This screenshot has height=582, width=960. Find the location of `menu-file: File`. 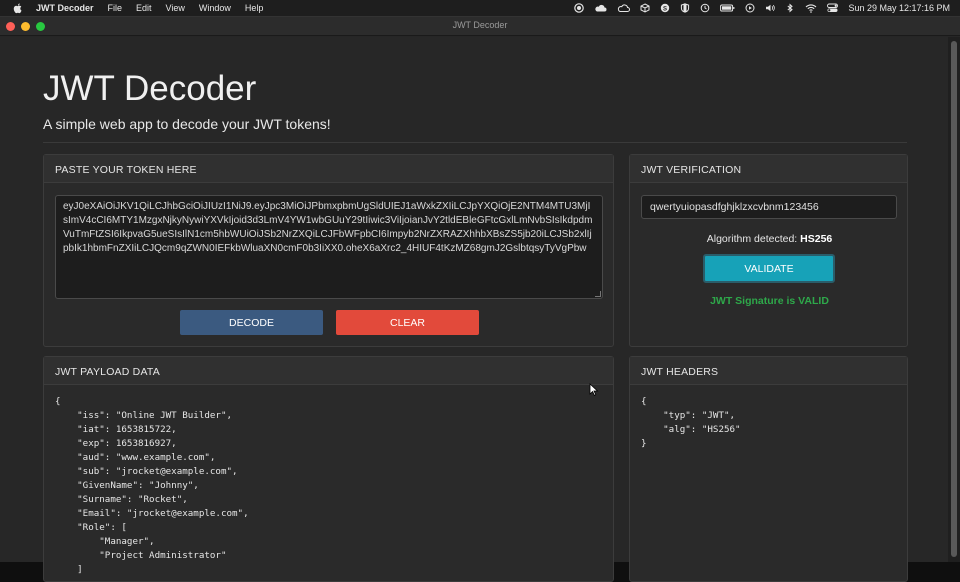

menu-file: File is located at coordinates (115, 8).